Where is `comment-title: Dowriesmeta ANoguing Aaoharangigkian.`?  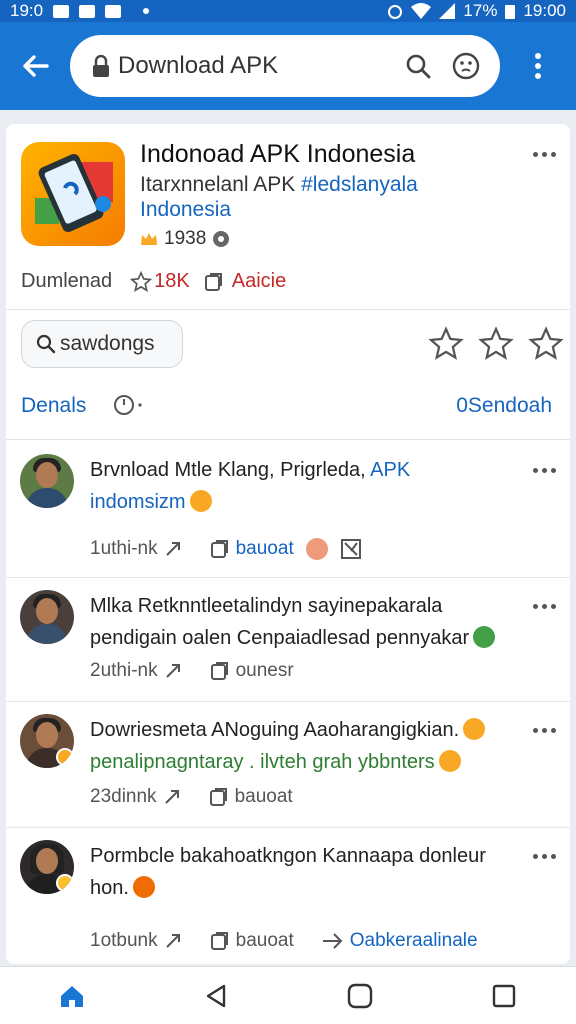
comment-title: Dowriesmeta ANoguing Aaoharangigkian. is located at coordinates (275, 730).